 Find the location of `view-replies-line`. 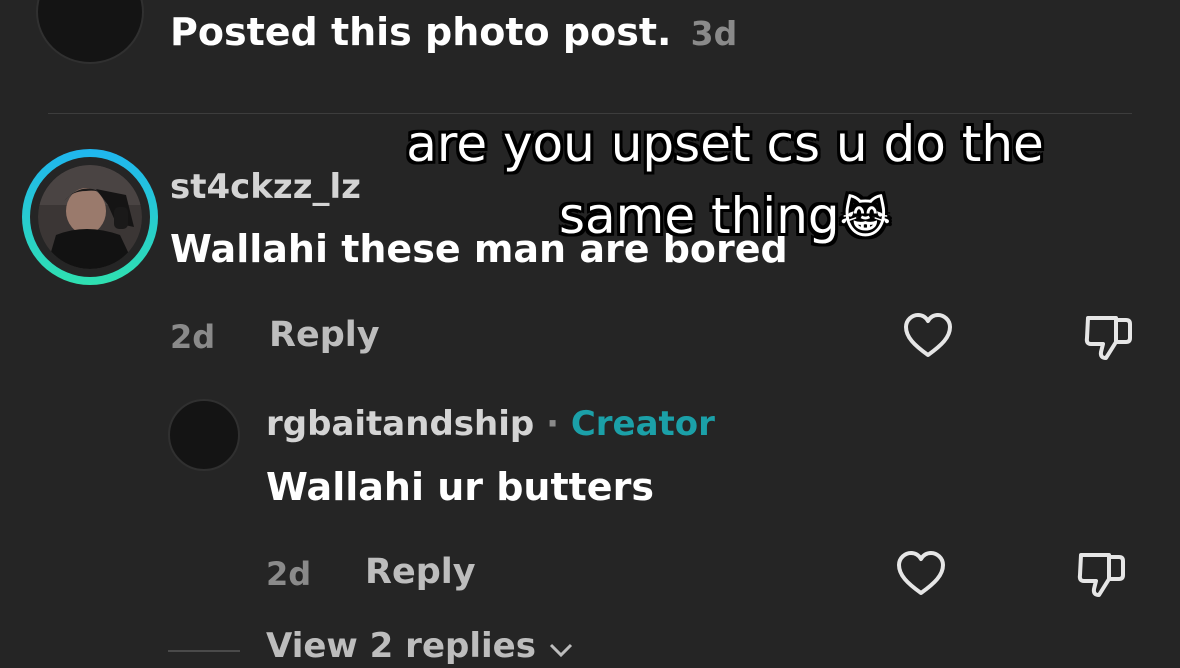

view-replies-line is located at coordinates (204, 651).